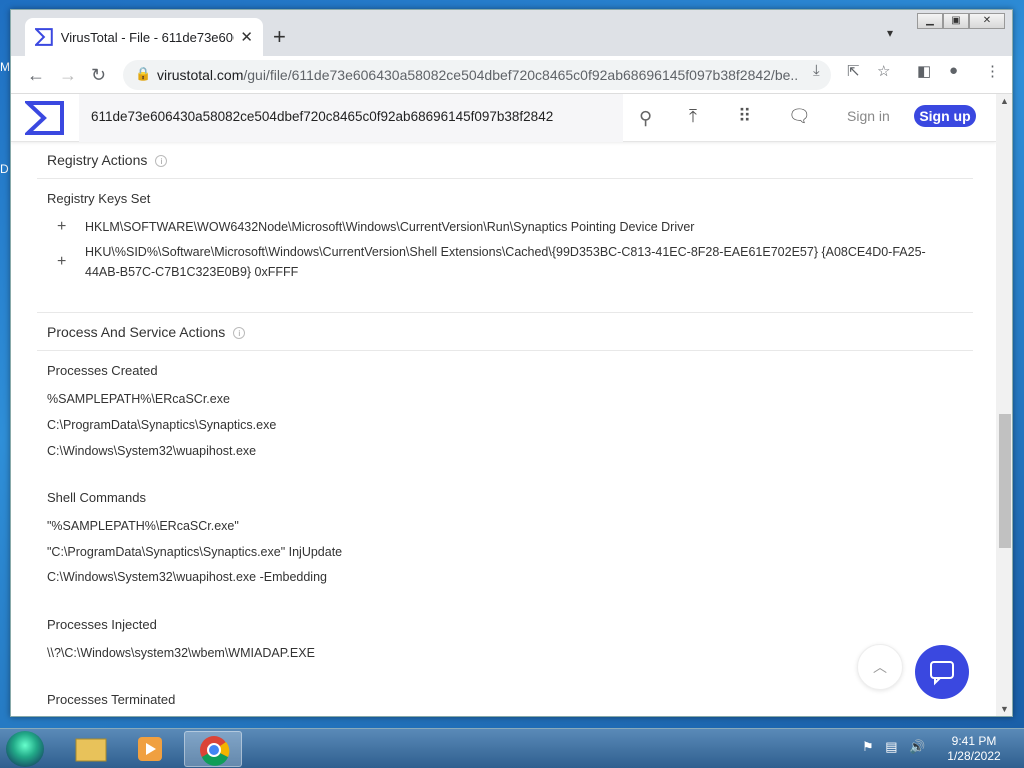  Describe the element at coordinates (44, 37) in the screenshot. I see `virustotal-favicon-icon` at that location.